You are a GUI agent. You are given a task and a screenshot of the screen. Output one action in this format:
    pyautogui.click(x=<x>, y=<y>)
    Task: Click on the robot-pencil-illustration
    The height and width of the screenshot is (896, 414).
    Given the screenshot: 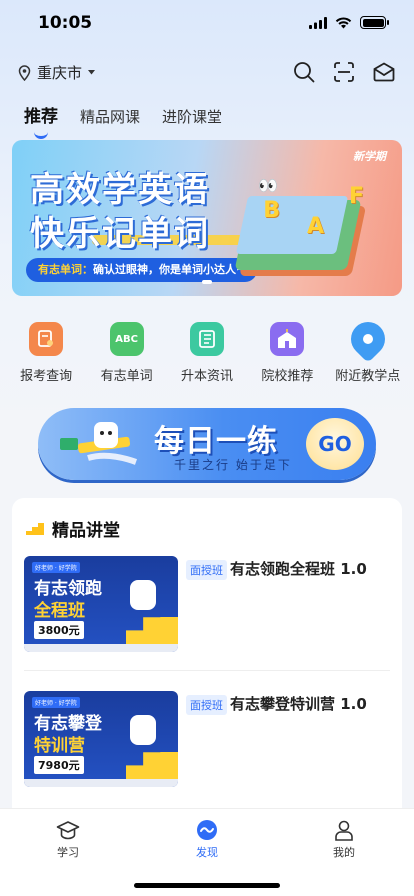 What is the action you would take?
    pyautogui.click(x=99, y=443)
    